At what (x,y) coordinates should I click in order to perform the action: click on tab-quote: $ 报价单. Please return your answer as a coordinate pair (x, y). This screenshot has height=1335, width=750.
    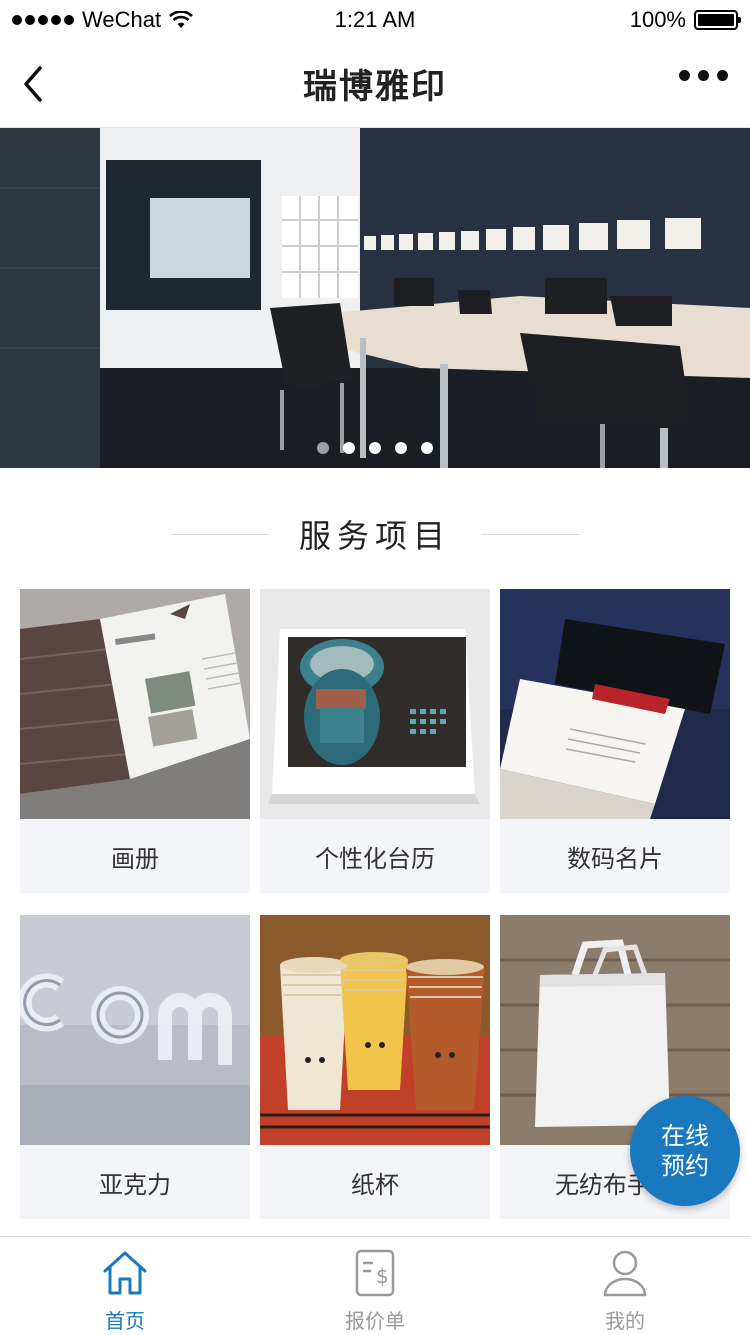
    Looking at the image, I should click on (375, 1286).